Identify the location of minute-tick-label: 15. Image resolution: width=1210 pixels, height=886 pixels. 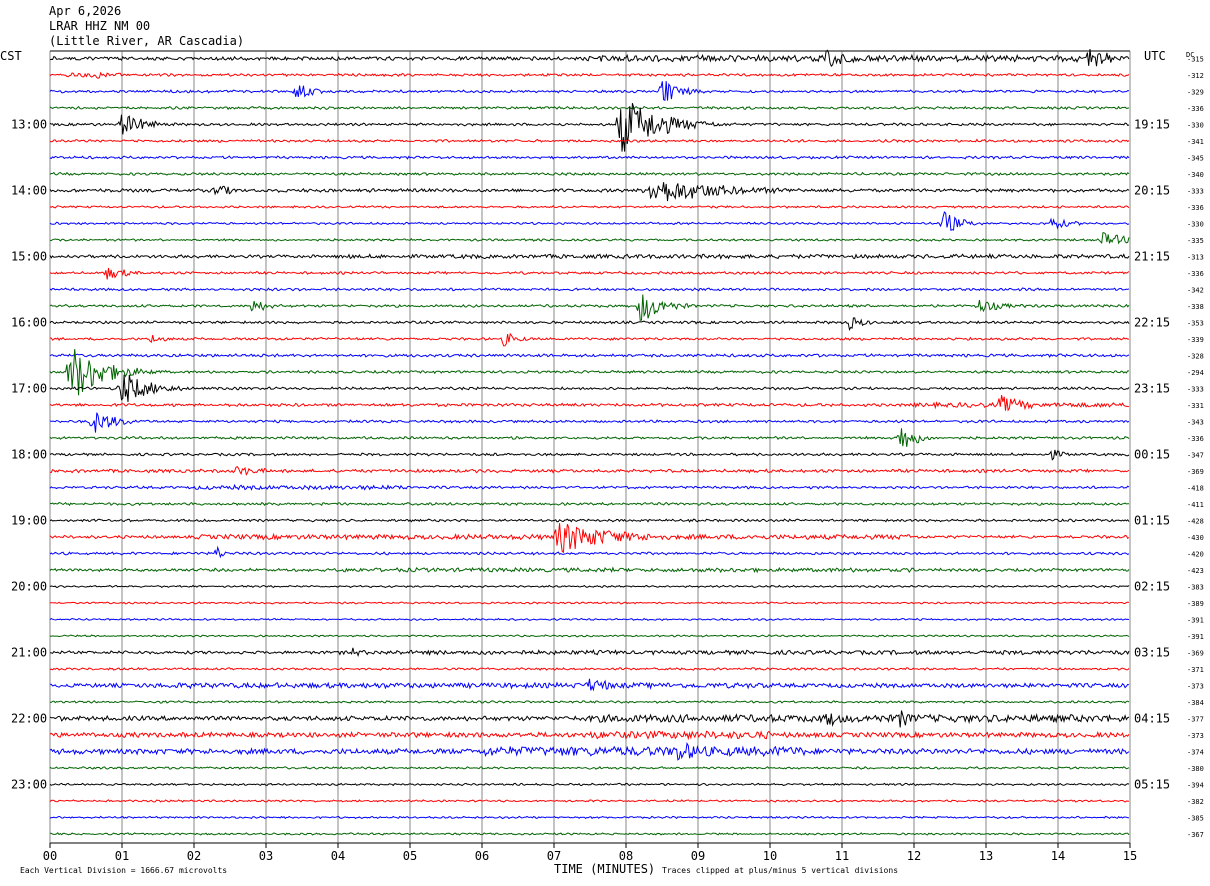
(1130, 856).